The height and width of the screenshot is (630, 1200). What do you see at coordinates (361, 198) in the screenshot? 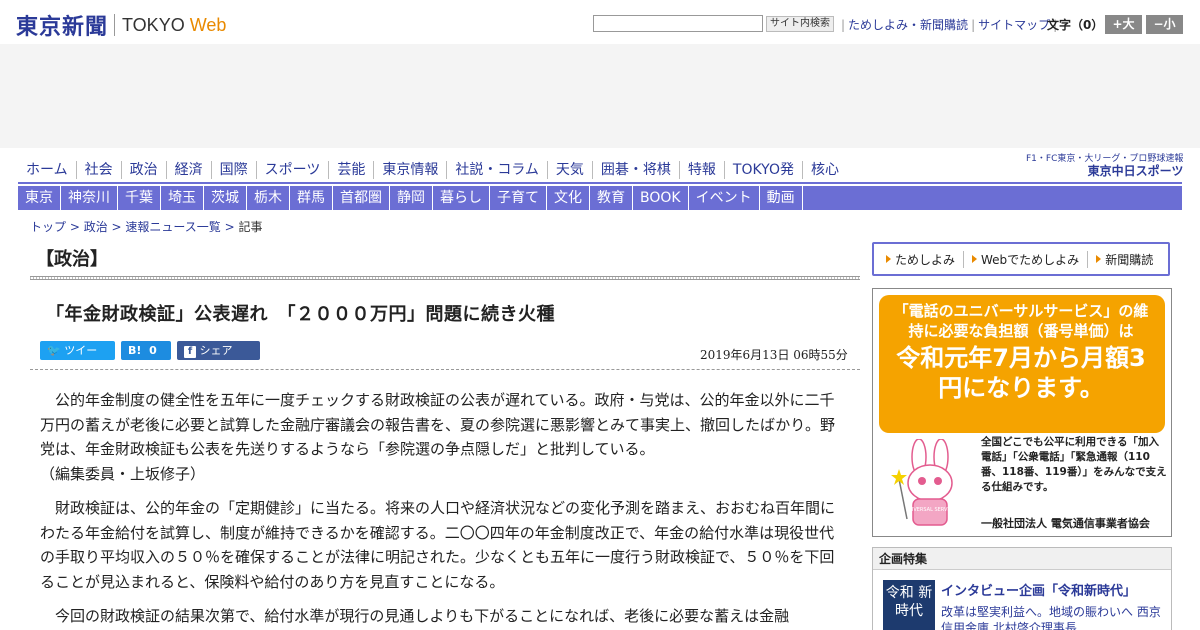
I see `region-item-shutoken: 首都圏` at bounding box center [361, 198].